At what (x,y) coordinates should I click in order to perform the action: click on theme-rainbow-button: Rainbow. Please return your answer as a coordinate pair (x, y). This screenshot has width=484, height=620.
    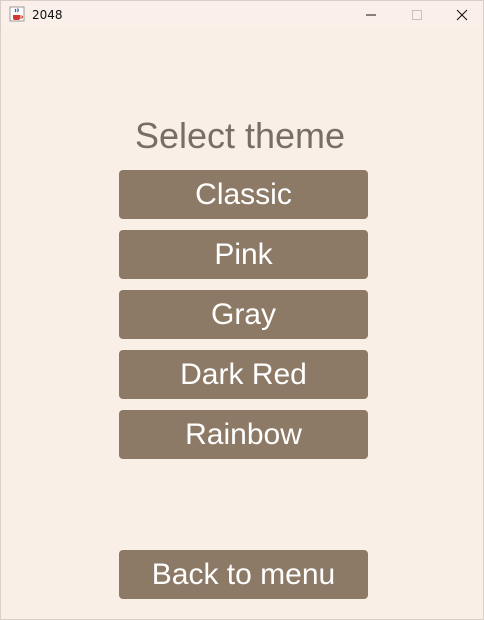
    Looking at the image, I should click on (243, 434).